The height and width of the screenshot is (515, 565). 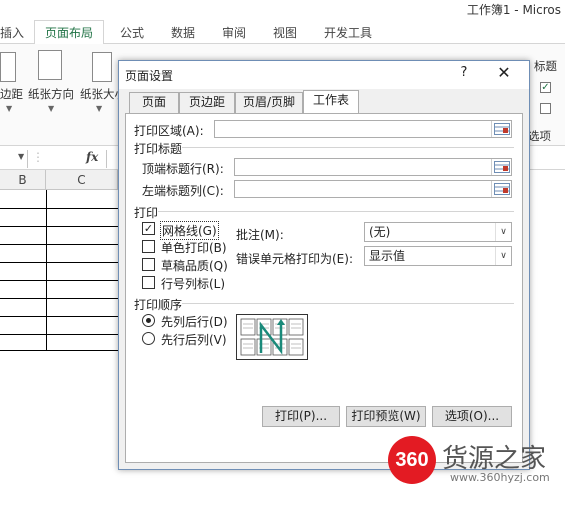 I want to click on cell-errors-select: 显示值 ∨, so click(x=438, y=256).